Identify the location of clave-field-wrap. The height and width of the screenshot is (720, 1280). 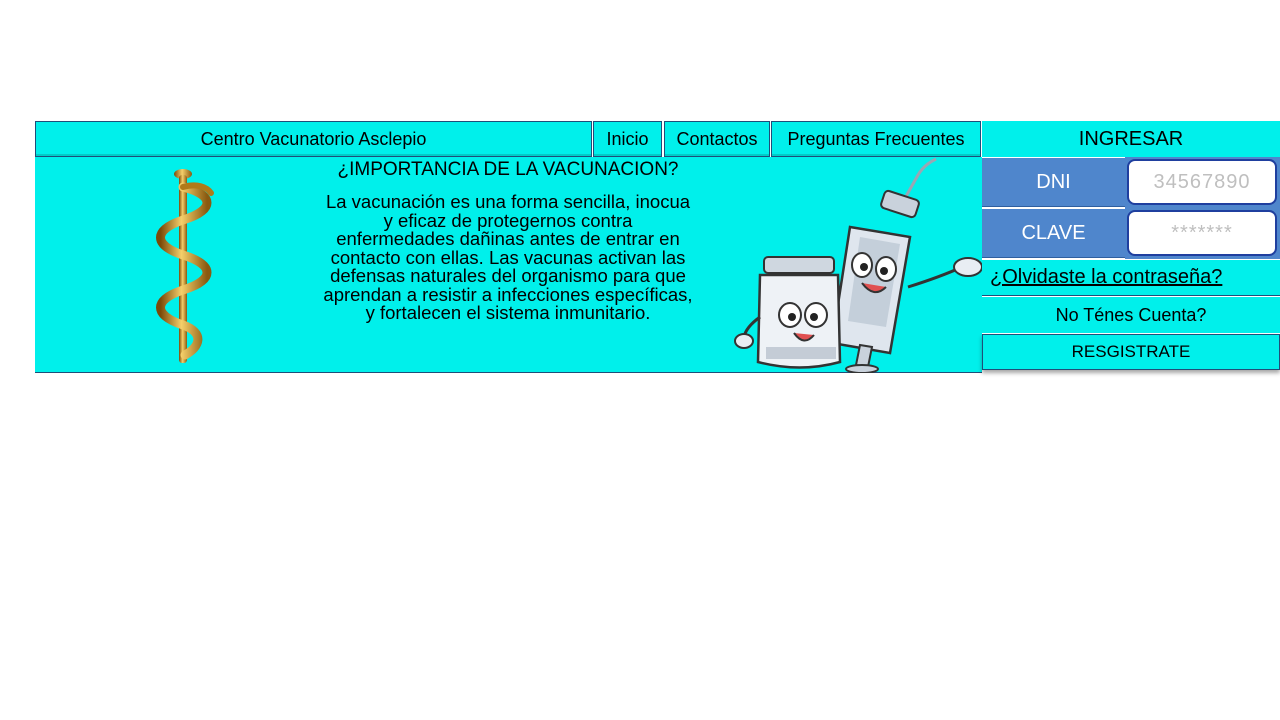
(1202, 233).